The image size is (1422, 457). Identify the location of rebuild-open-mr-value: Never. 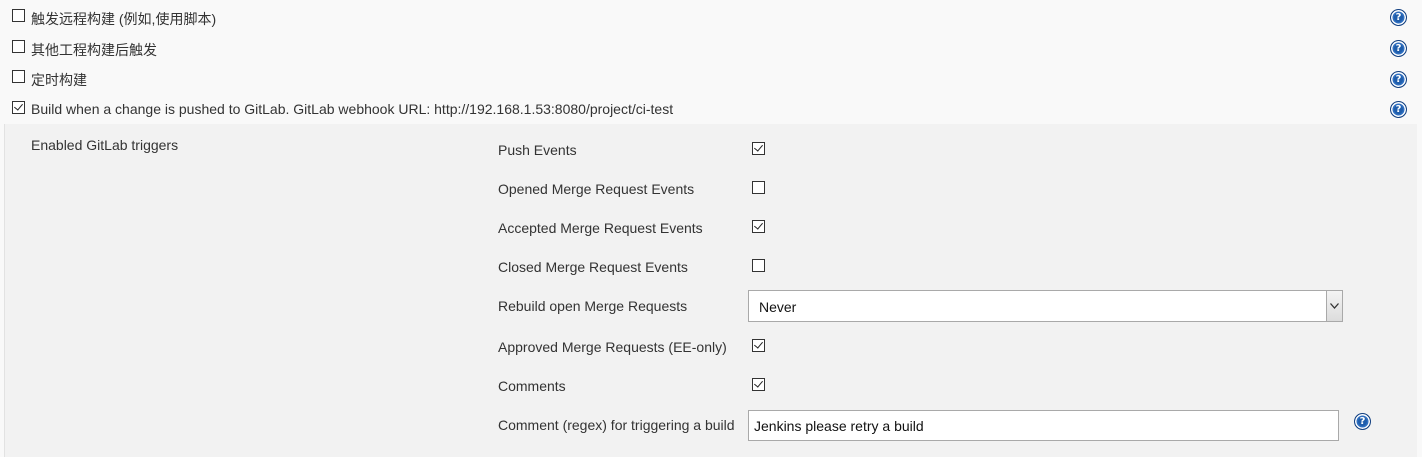
(778, 307).